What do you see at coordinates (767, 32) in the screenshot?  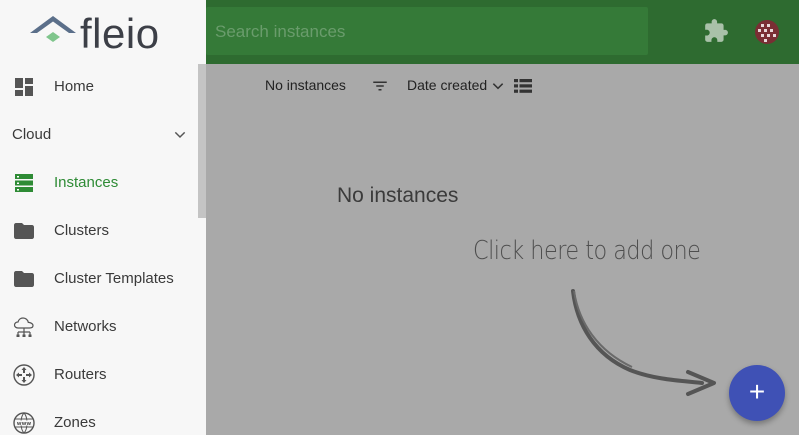 I see `avatar` at bounding box center [767, 32].